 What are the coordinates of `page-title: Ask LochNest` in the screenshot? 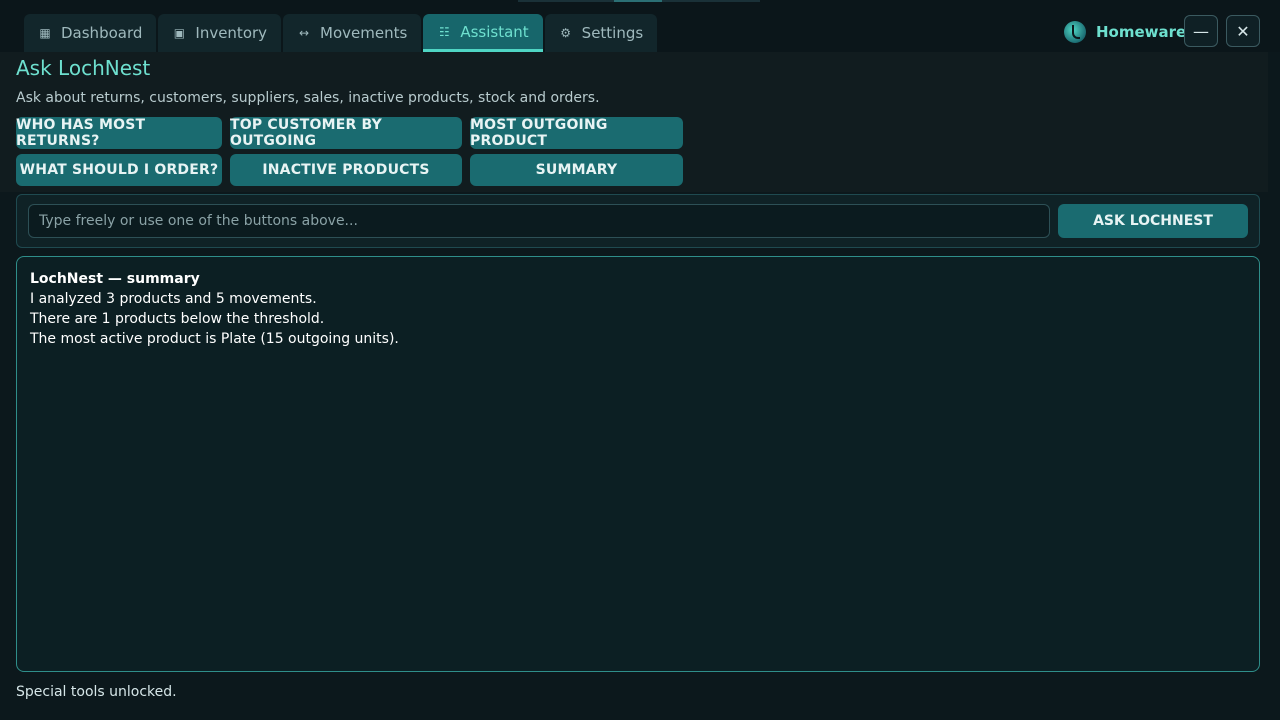 It's located at (83, 68).